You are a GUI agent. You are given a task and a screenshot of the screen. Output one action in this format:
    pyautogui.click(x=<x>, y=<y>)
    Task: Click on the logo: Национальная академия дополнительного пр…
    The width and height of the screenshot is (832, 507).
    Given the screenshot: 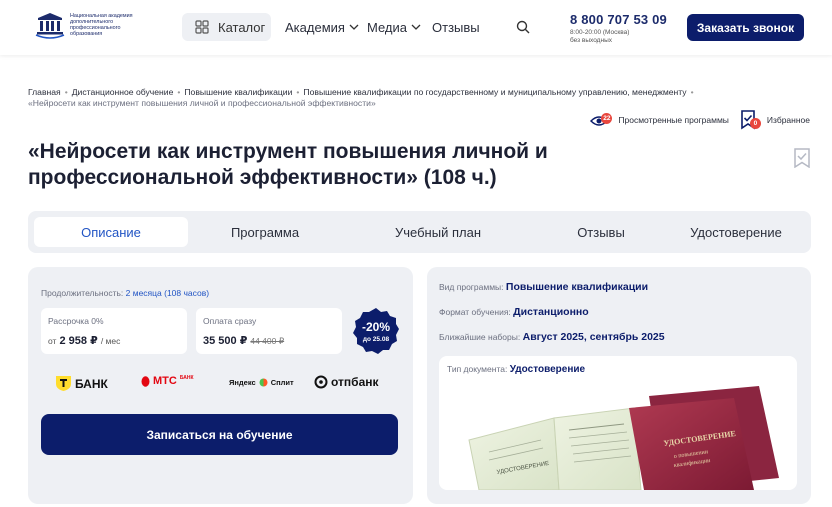 What is the action you would take?
    pyautogui.click(x=91, y=25)
    